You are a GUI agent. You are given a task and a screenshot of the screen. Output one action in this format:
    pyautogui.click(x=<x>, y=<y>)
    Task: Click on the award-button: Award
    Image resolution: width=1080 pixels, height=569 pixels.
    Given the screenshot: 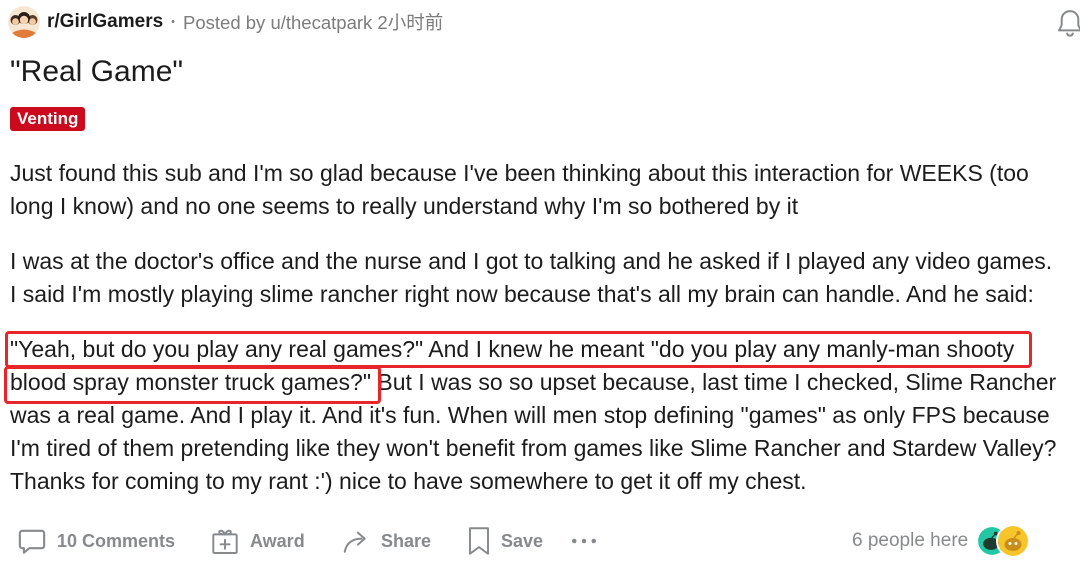 What is the action you would take?
    pyautogui.click(x=257, y=541)
    